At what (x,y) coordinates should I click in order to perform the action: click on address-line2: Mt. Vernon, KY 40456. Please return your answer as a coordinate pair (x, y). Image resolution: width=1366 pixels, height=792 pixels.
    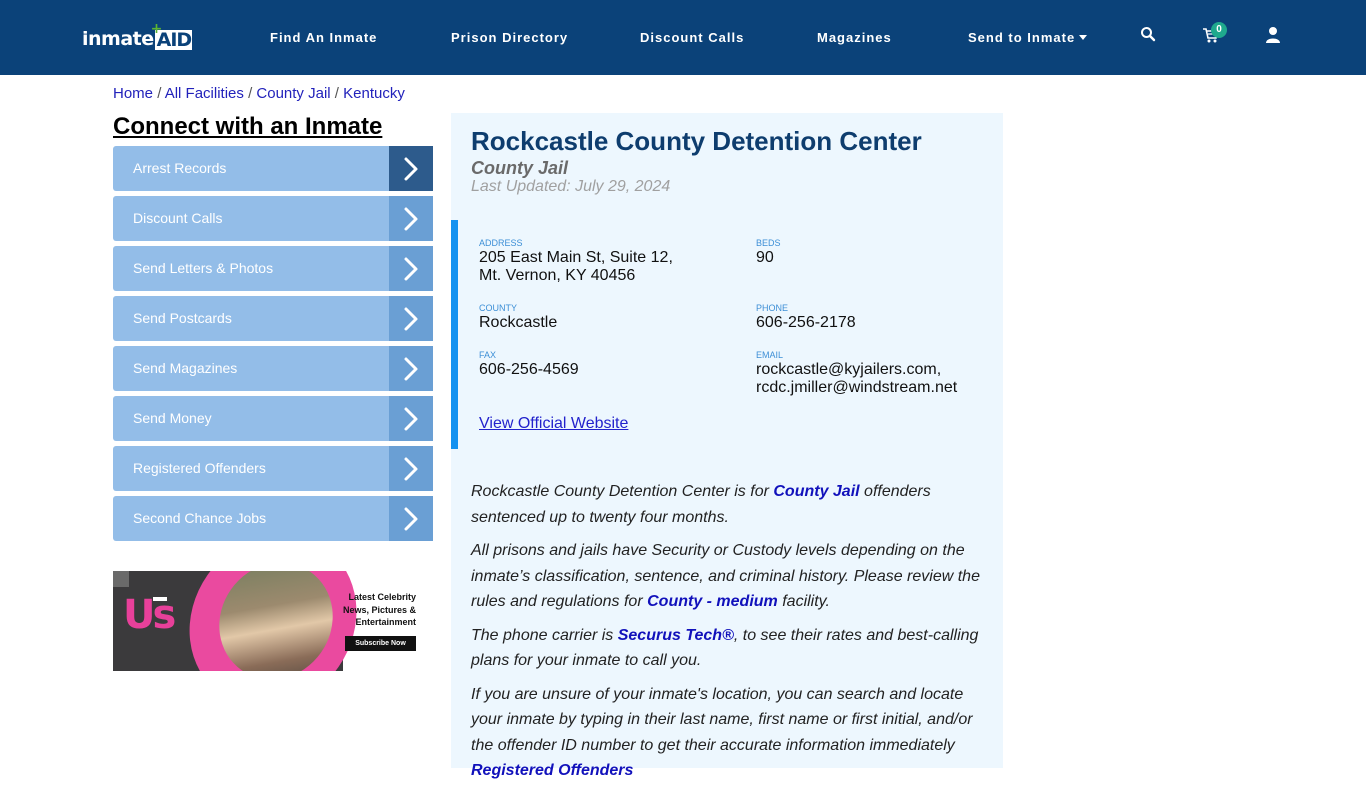
    Looking at the image, I should click on (557, 275).